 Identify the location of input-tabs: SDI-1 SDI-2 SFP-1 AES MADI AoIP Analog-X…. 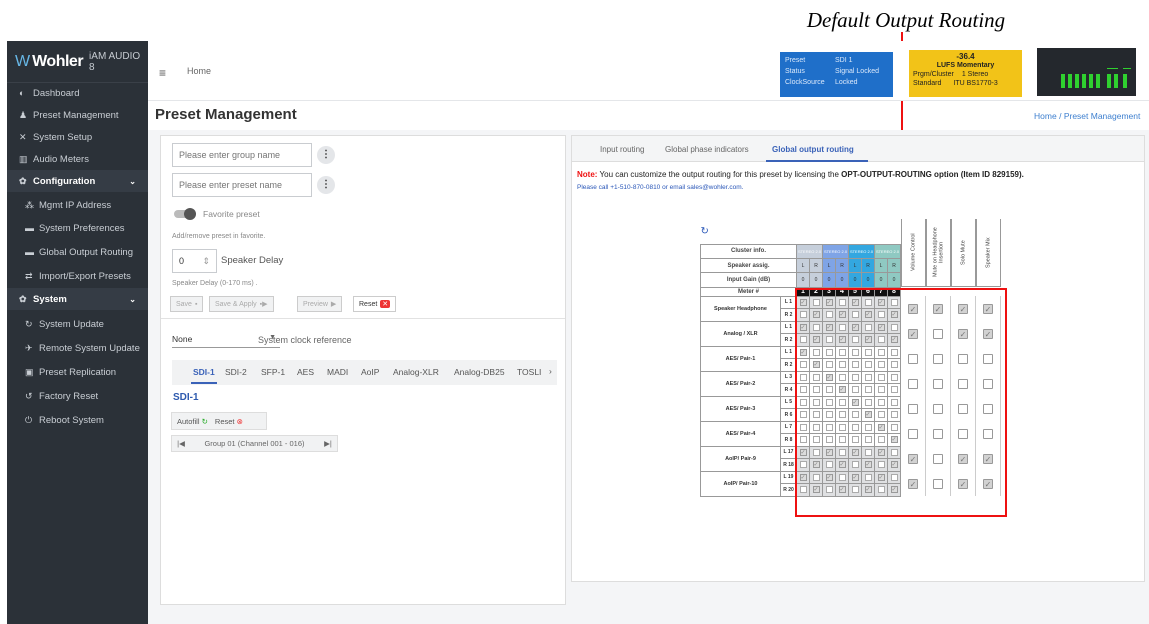
(364, 372).